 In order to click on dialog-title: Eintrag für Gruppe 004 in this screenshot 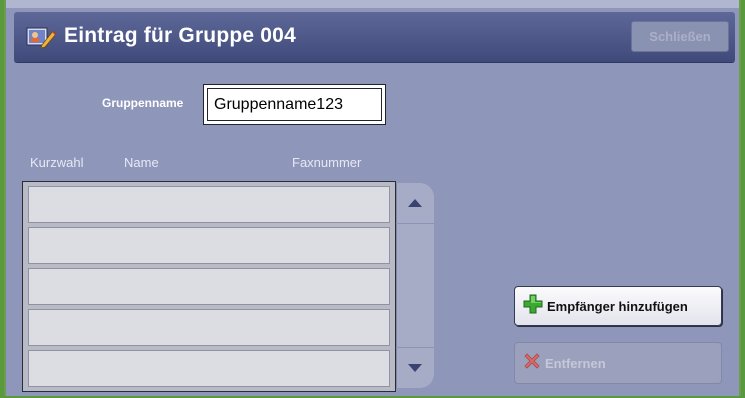, I will do `click(180, 35)`.